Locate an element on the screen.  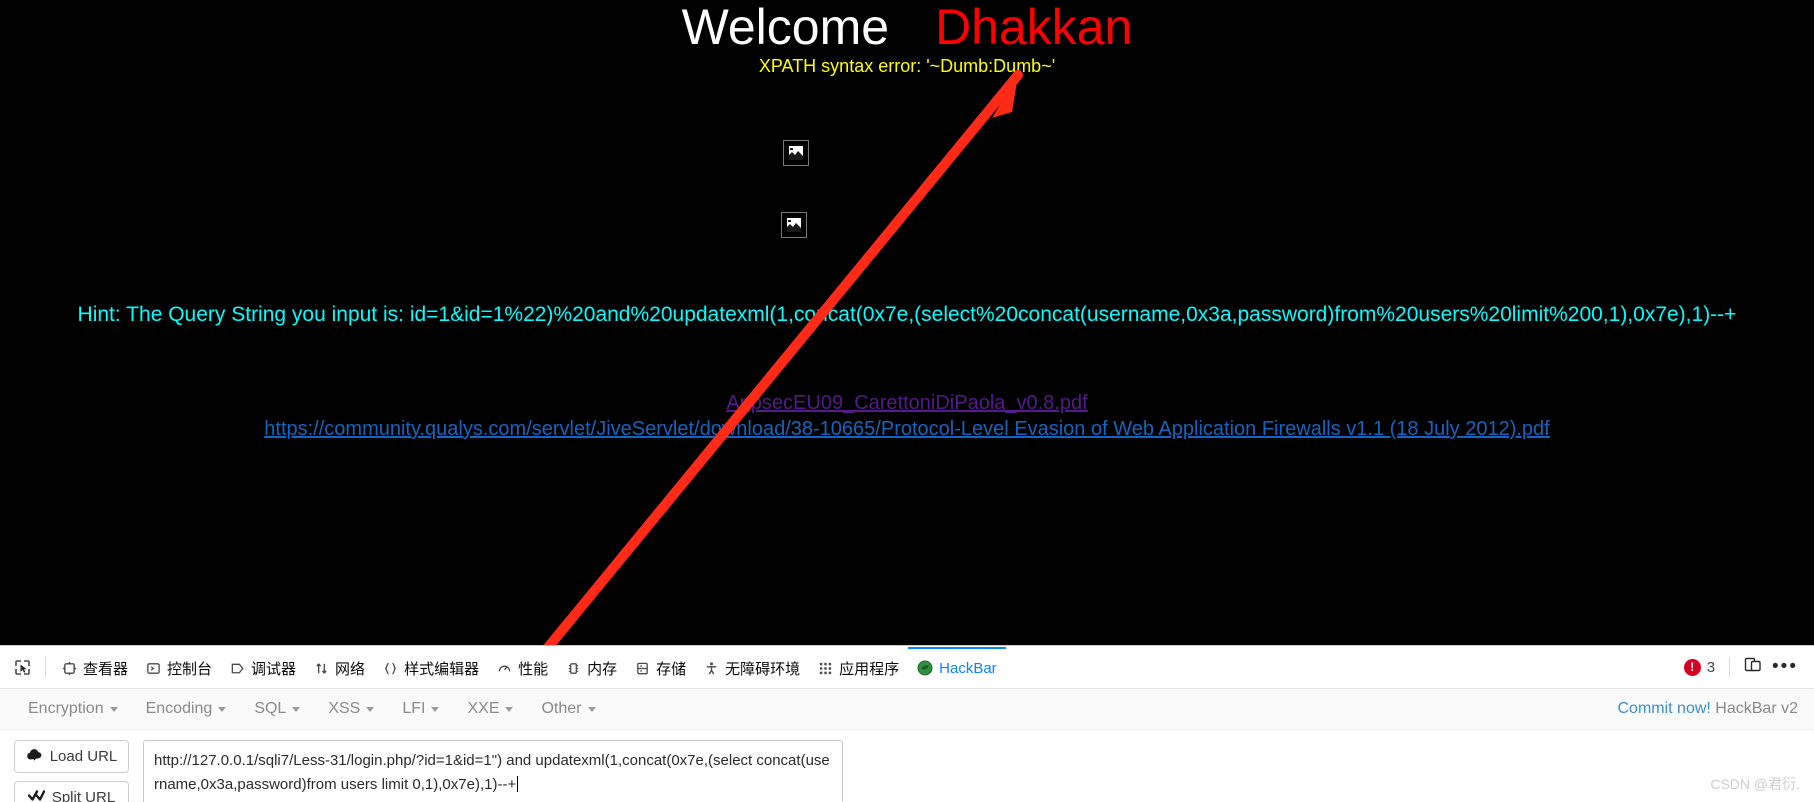
memory-icon is located at coordinates (573, 668).